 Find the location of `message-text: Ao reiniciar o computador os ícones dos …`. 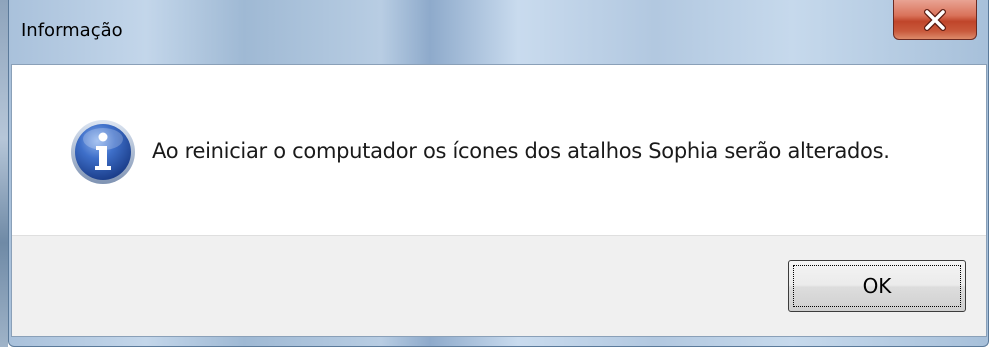

message-text: Ao reiniciar o computador os ícones dos … is located at coordinates (521, 151).